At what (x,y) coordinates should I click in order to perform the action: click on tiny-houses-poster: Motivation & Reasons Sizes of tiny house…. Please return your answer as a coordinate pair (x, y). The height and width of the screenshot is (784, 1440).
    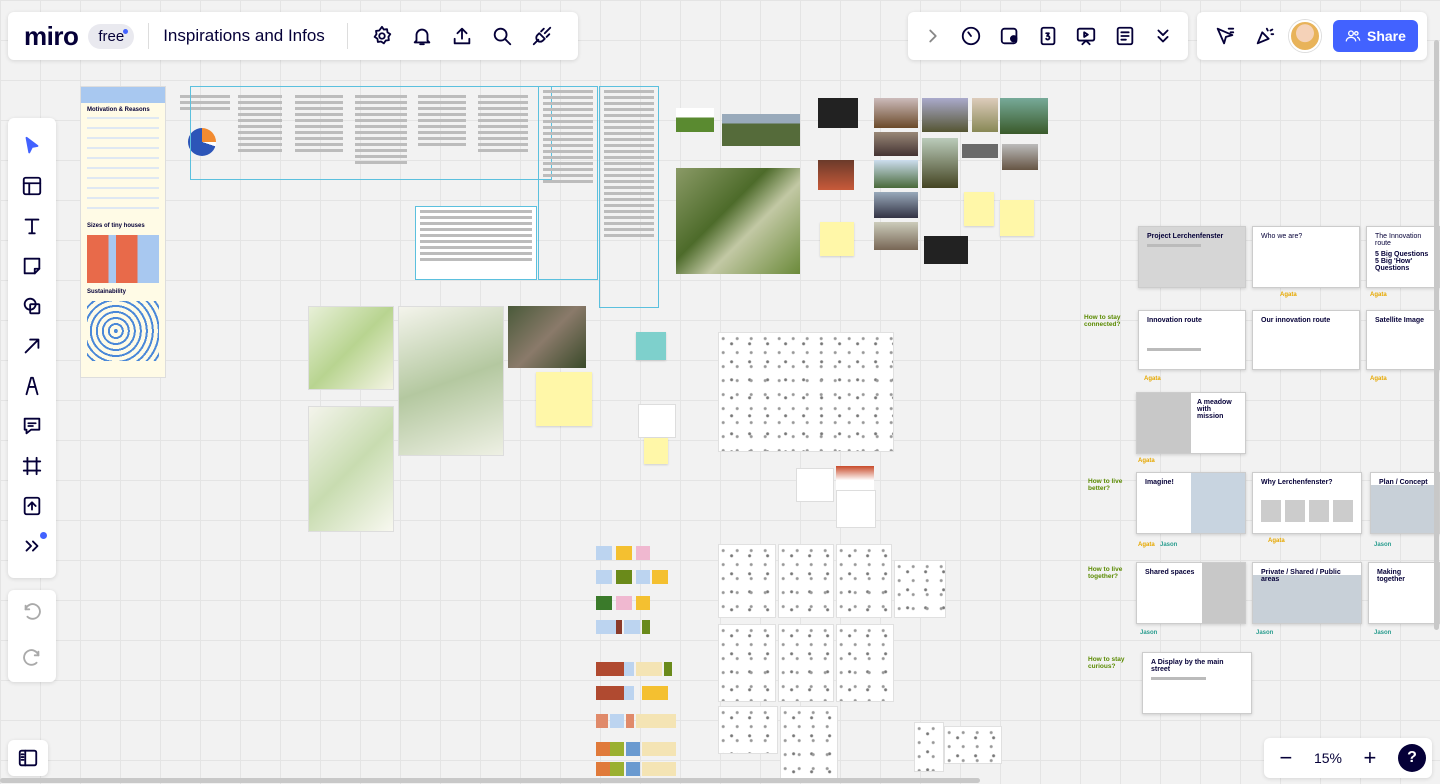
    Looking at the image, I should click on (123, 232).